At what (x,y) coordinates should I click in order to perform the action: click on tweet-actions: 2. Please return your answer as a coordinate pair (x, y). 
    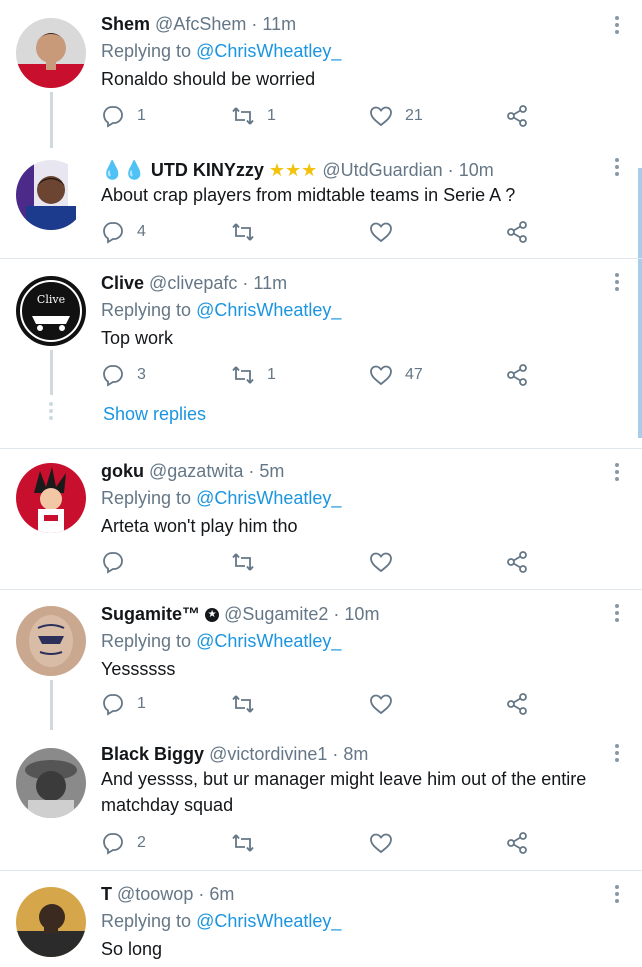
    Looking at the image, I should click on (316, 843).